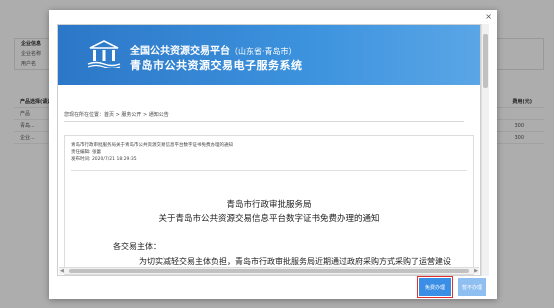 The width and height of the screenshot is (554, 308). Describe the element at coordinates (488, 16) in the screenshot. I see `close-icon: ×` at that location.